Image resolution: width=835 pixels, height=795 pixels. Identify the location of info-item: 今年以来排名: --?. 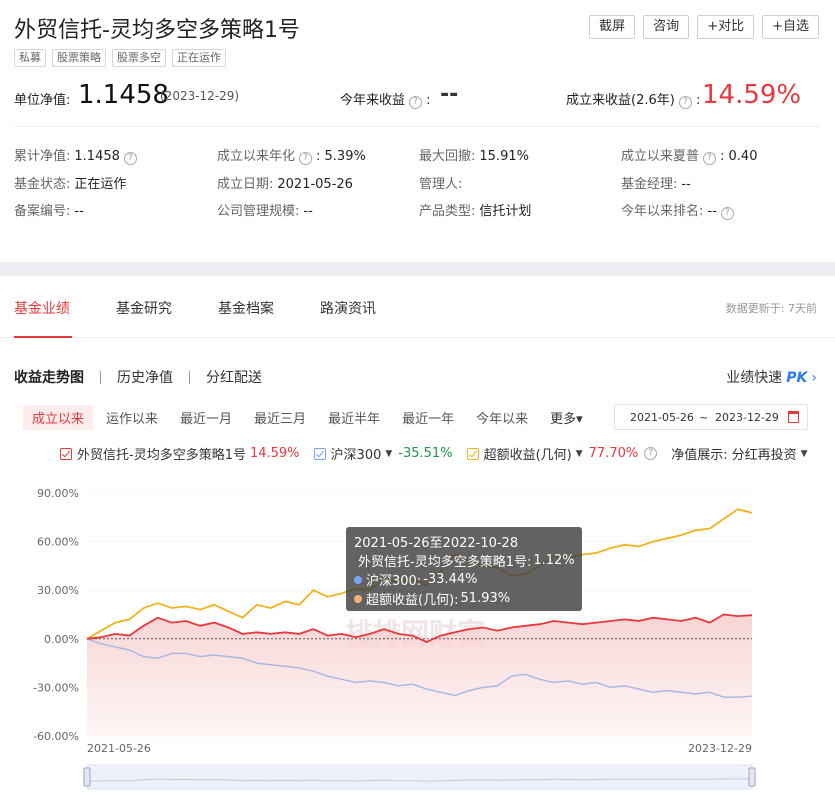
(677, 210).